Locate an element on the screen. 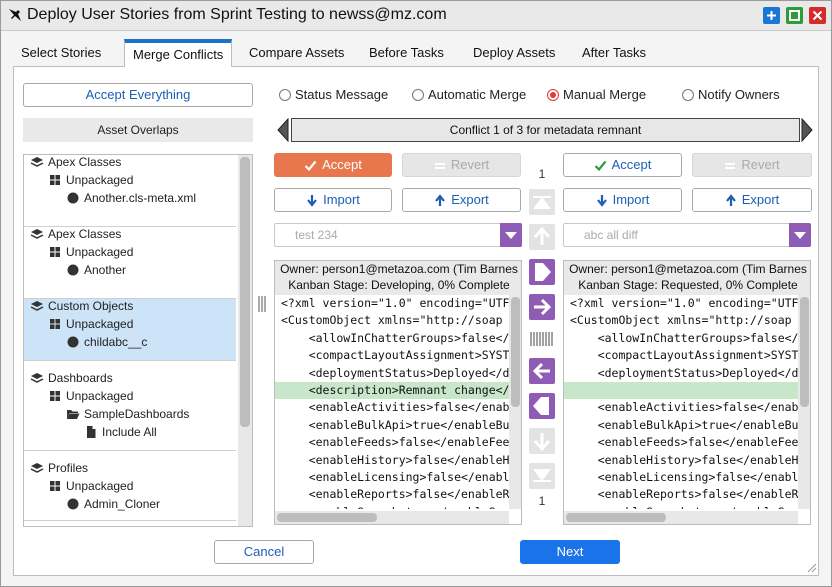  tree-folder-row: SampleDashboards is located at coordinates (127, 416).